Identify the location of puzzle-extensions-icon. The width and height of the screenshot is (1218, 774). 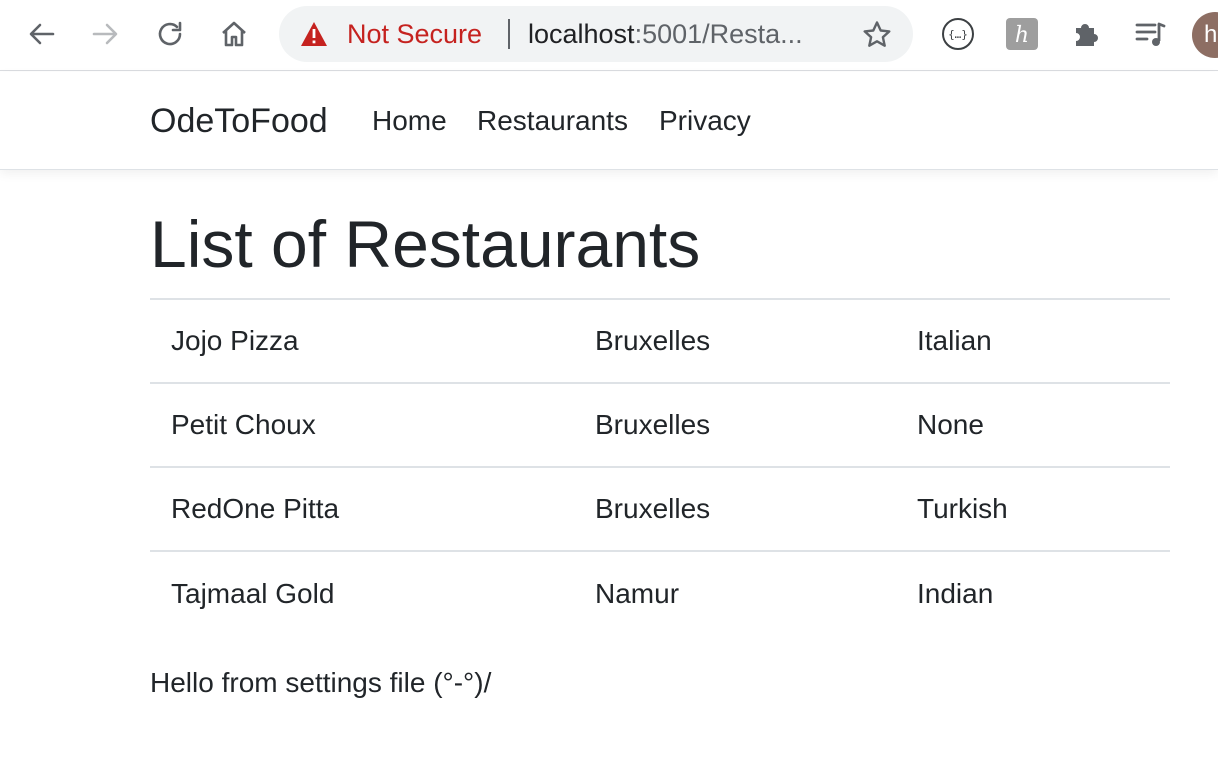
(1086, 34).